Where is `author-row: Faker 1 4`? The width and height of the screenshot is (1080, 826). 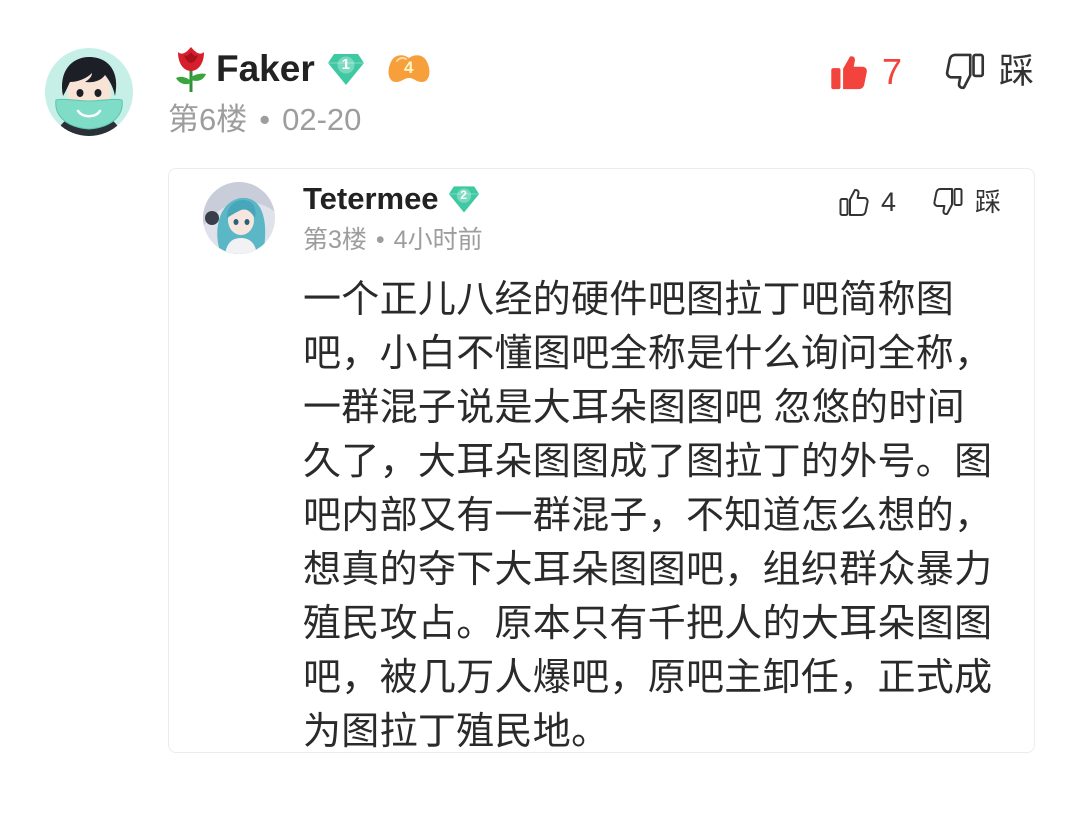
author-row: Faker 1 4 is located at coordinates (301, 69).